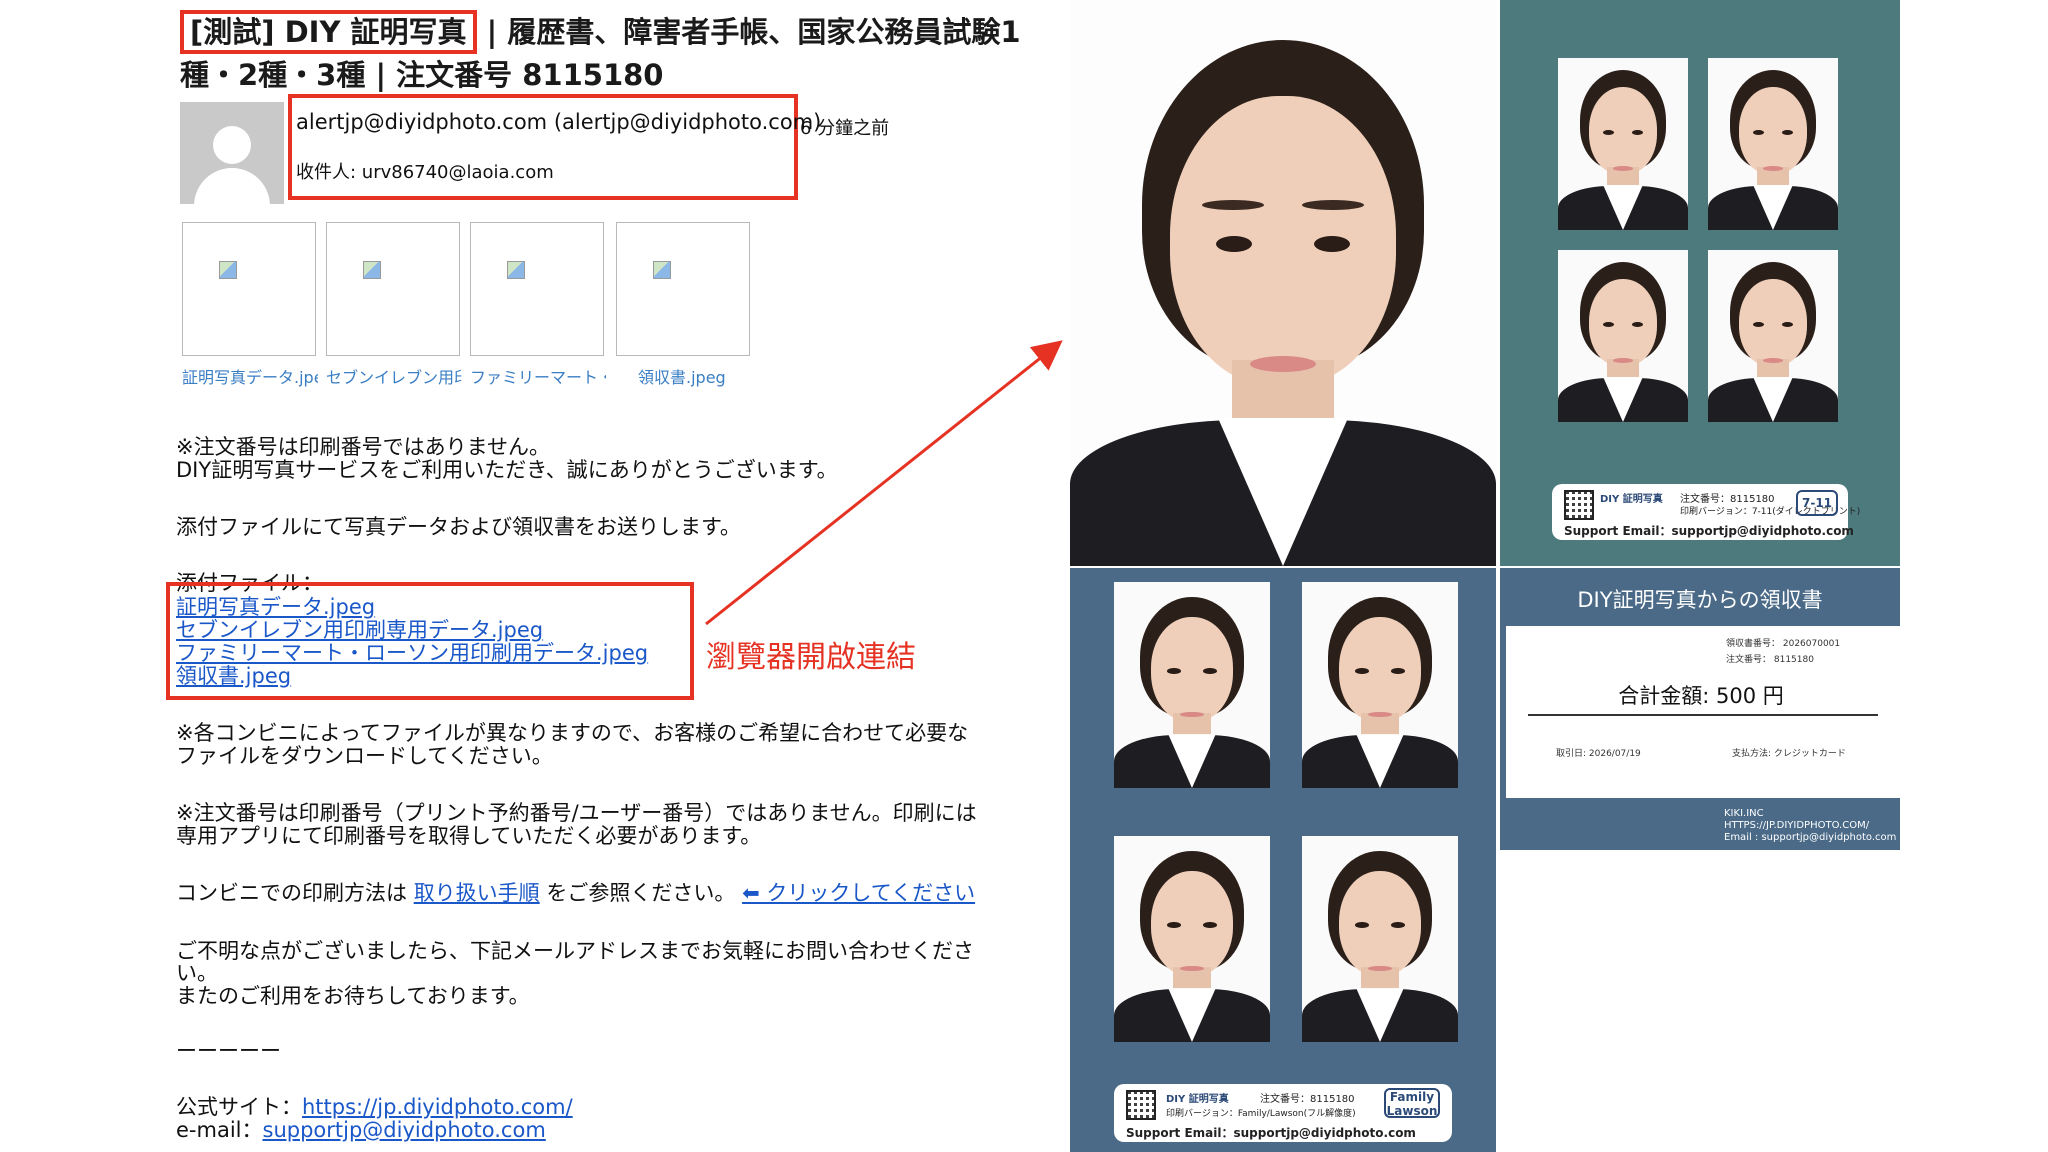 The width and height of the screenshot is (2048, 1152). I want to click on receipt-total-rule, so click(1703, 715).